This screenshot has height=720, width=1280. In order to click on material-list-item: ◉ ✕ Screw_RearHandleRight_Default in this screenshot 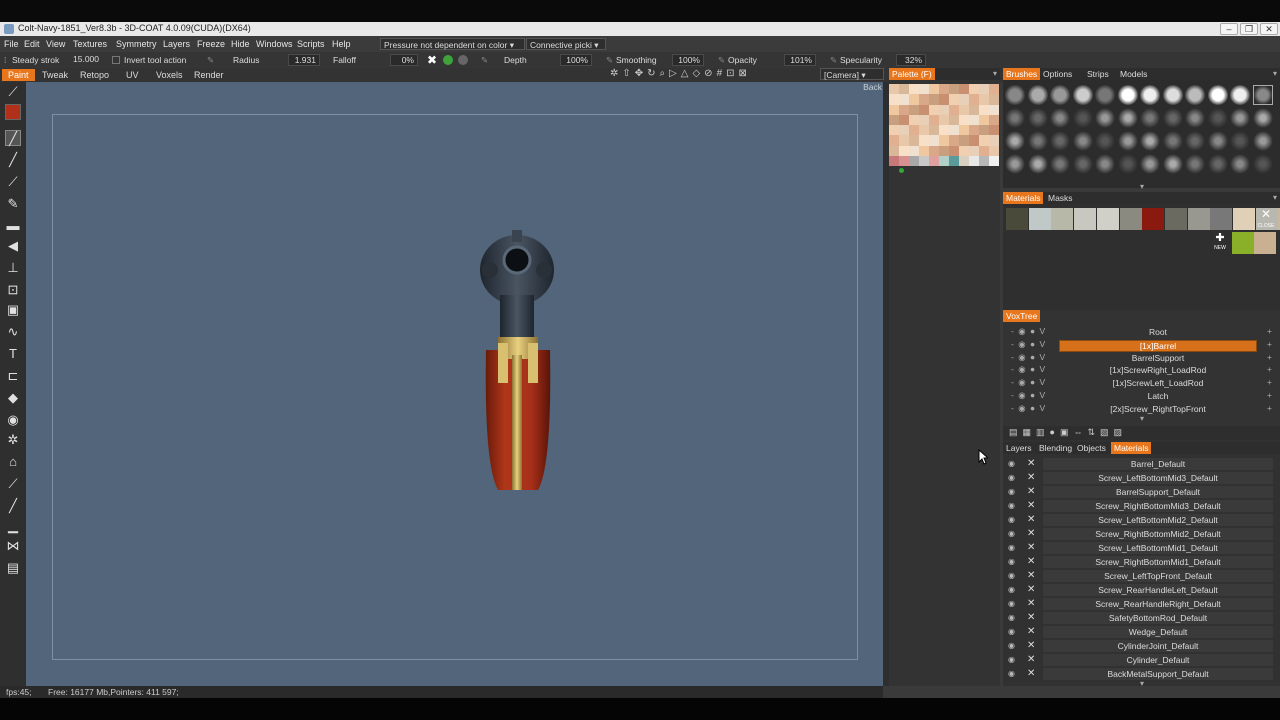, I will do `click(1141, 604)`.